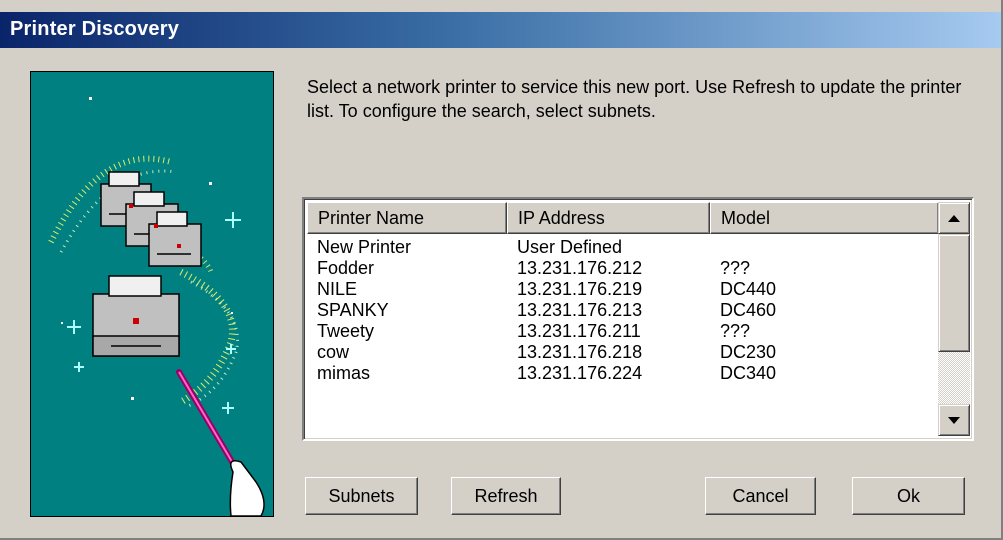 The image size is (1003, 540). Describe the element at coordinates (580, 352) in the screenshot. I see `ip-address-cell: 13.231.176.218` at that location.